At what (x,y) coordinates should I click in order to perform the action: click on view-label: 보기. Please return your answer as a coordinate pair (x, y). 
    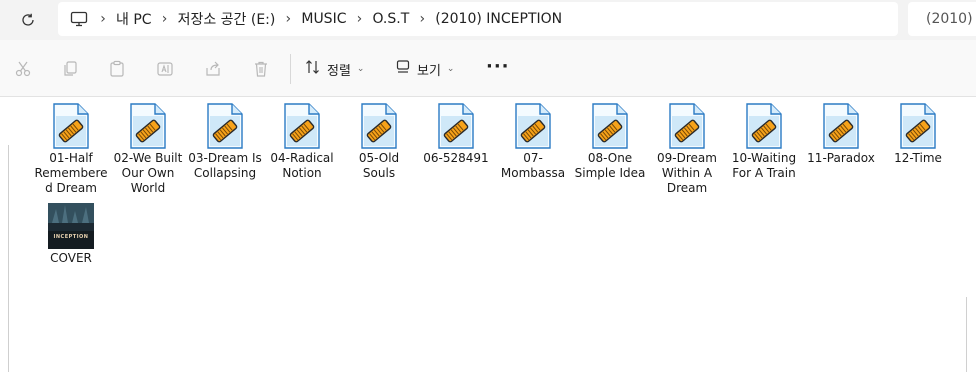
    Looking at the image, I should click on (429, 71).